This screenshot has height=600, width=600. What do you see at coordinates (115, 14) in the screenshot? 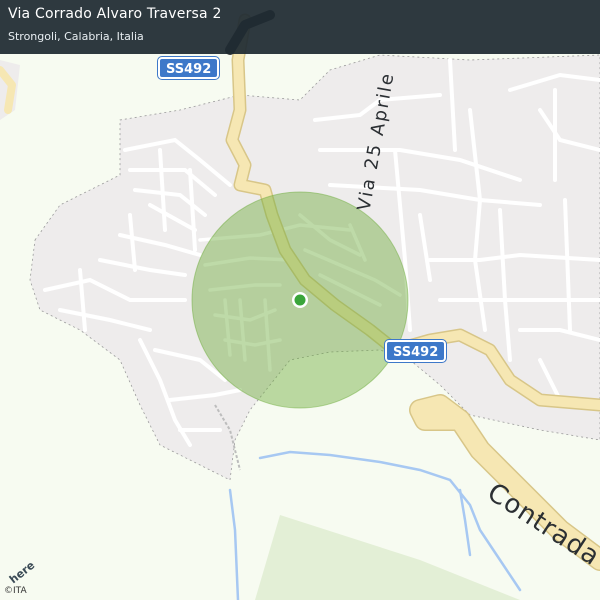
I see `location-title: Via Corrado Alvaro Traversa 2` at bounding box center [115, 14].